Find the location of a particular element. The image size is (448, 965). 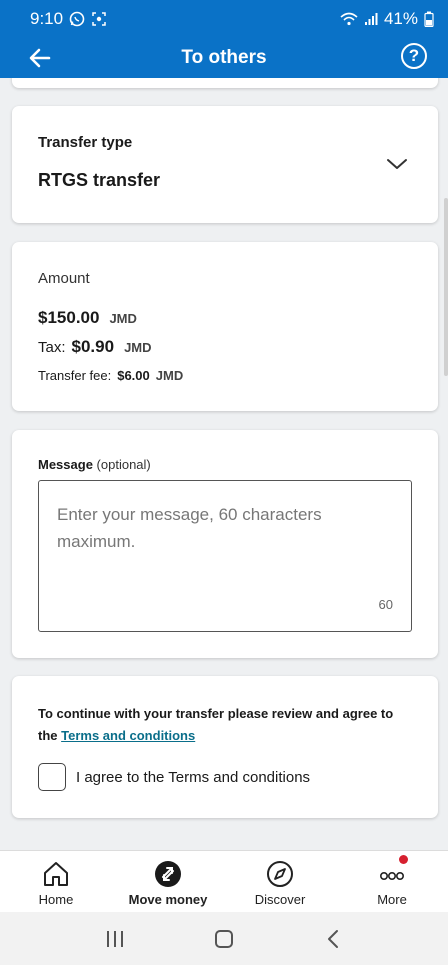

transfer-type-value: RTGS transfer is located at coordinates (99, 180).